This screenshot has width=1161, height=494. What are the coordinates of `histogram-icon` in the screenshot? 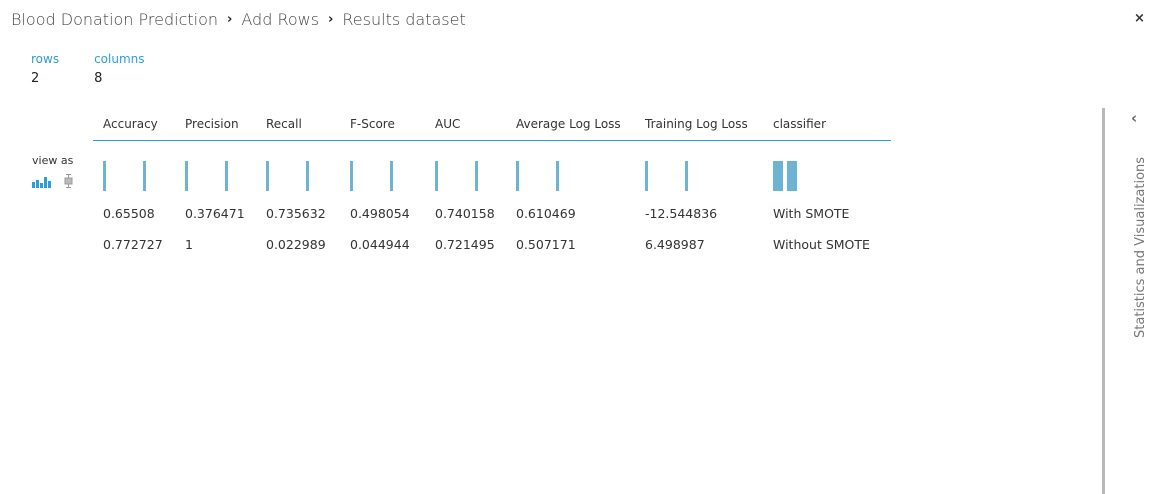 It's located at (42, 182).